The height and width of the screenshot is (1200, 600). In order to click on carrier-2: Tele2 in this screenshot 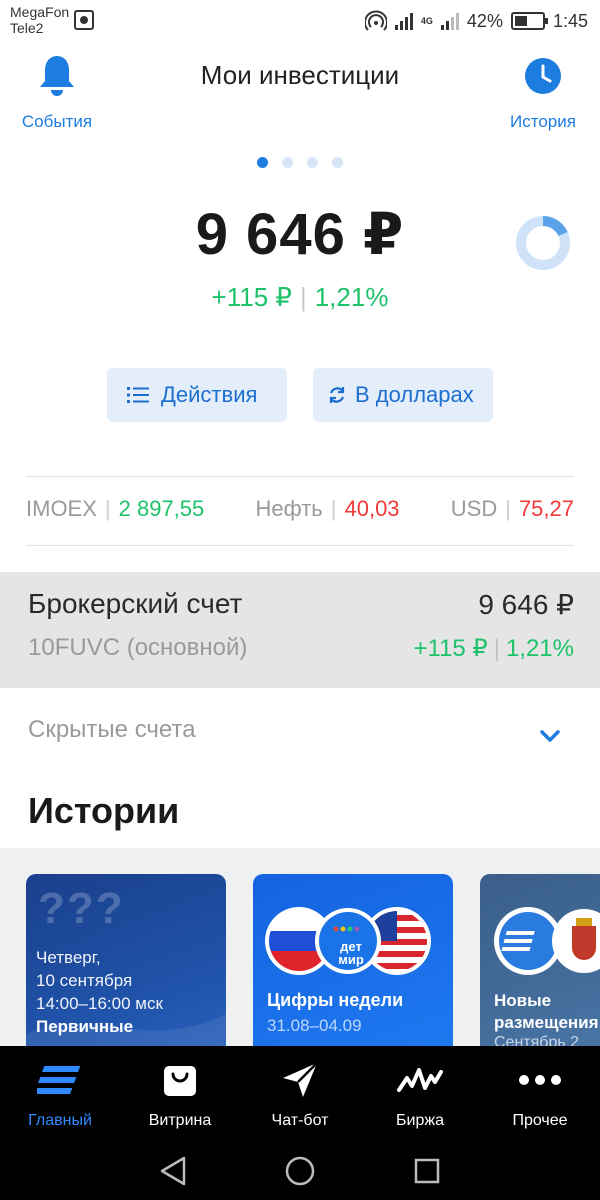, I will do `click(27, 28)`.